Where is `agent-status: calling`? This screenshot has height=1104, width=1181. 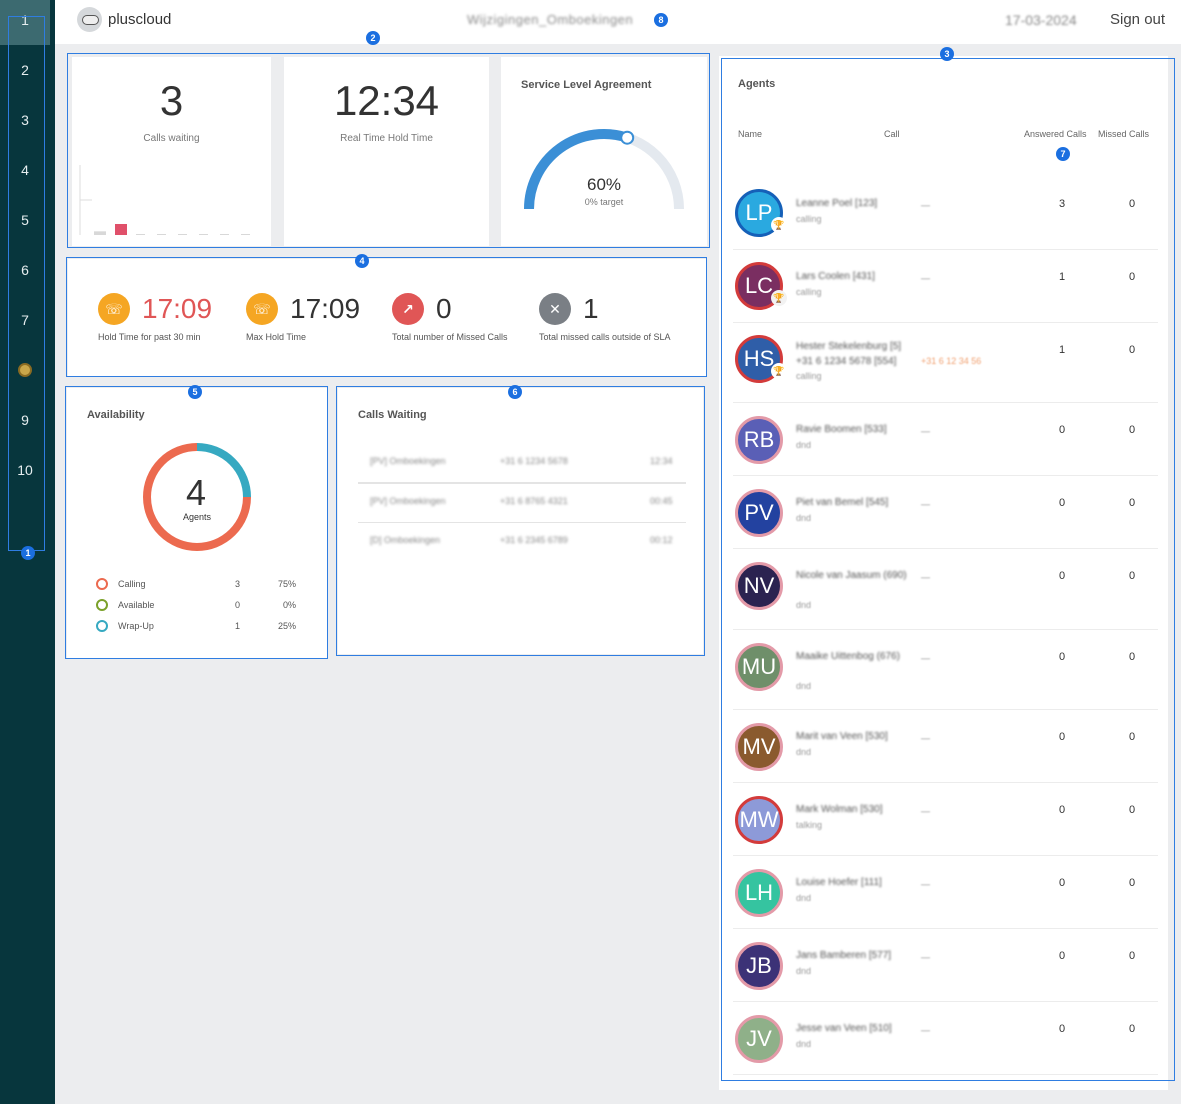
agent-status: calling is located at coordinates (809, 219).